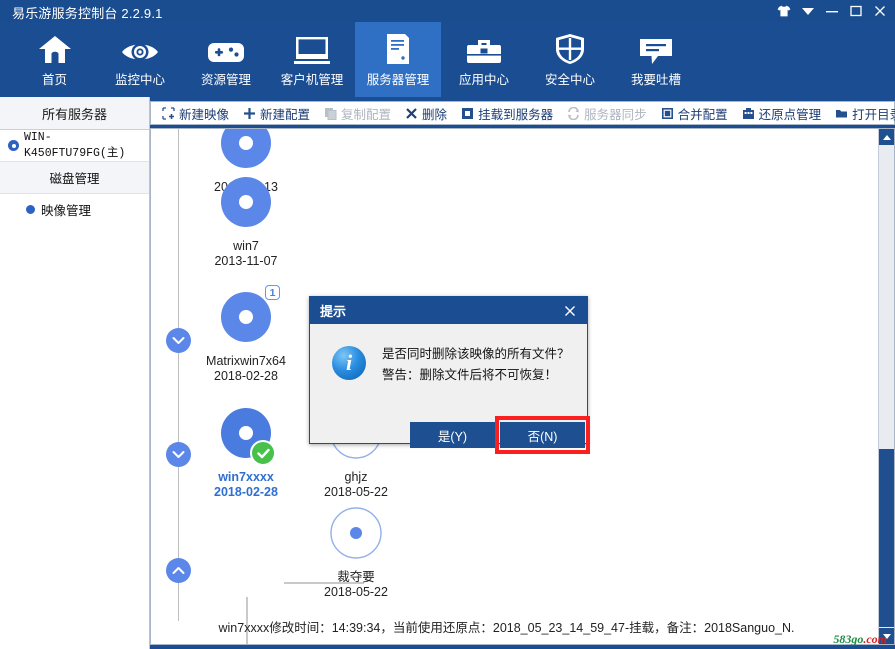 The height and width of the screenshot is (649, 895). Describe the element at coordinates (880, 11) in the screenshot. I see `close-icon` at that location.